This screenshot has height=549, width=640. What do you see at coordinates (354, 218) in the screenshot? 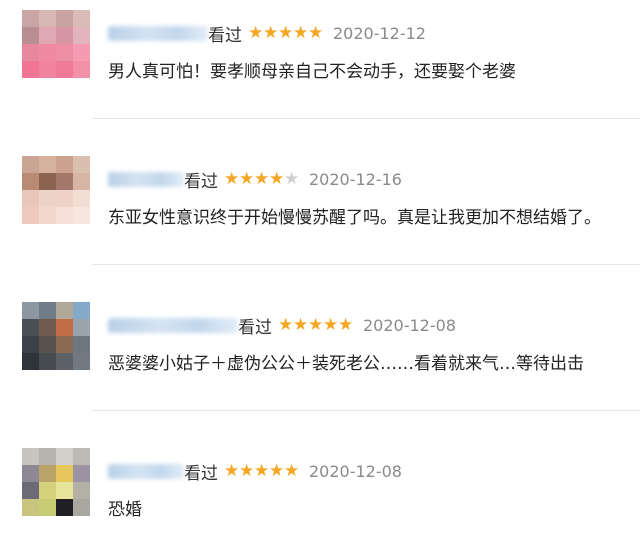
I see `review-comment: 东亚女性意识终于开始慢慢苏醒了吗。真是让我更加不想结婚了。` at bounding box center [354, 218].